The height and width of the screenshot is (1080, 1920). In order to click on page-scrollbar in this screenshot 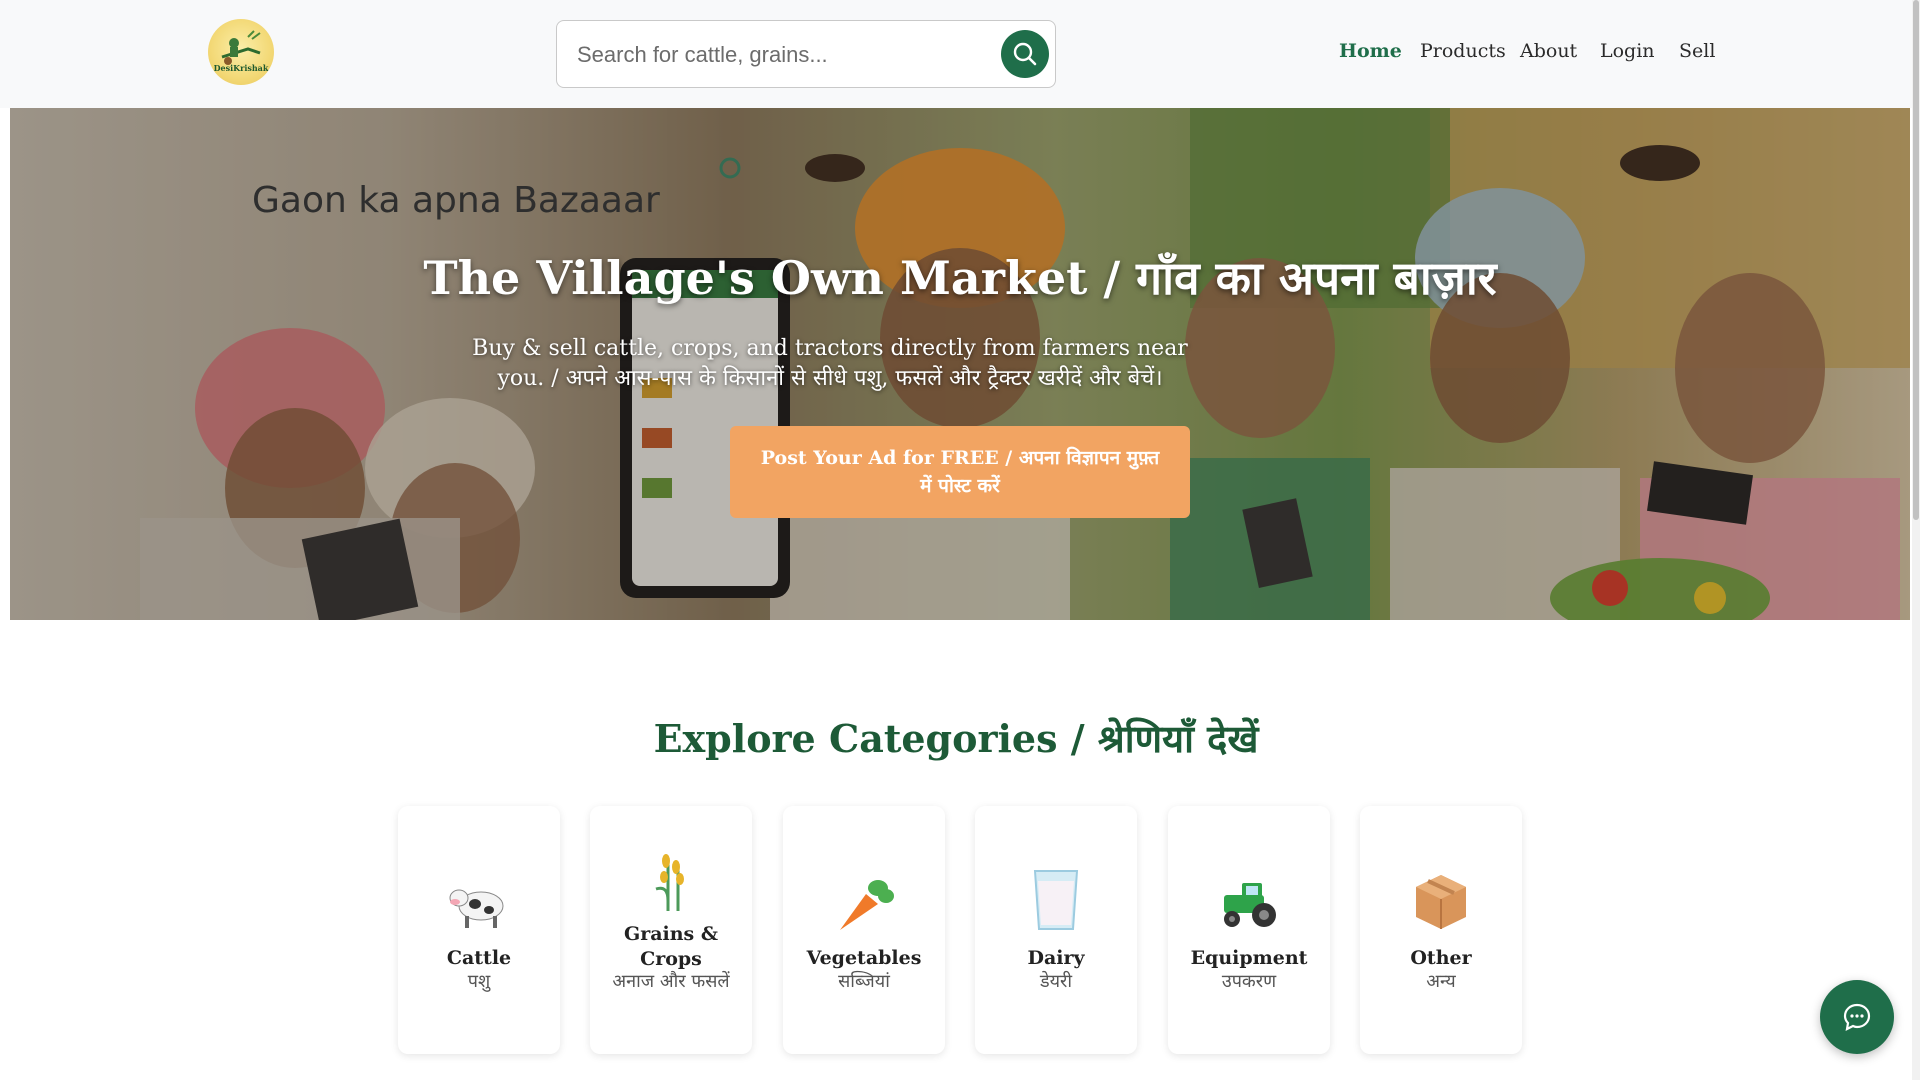, I will do `click(1916, 540)`.